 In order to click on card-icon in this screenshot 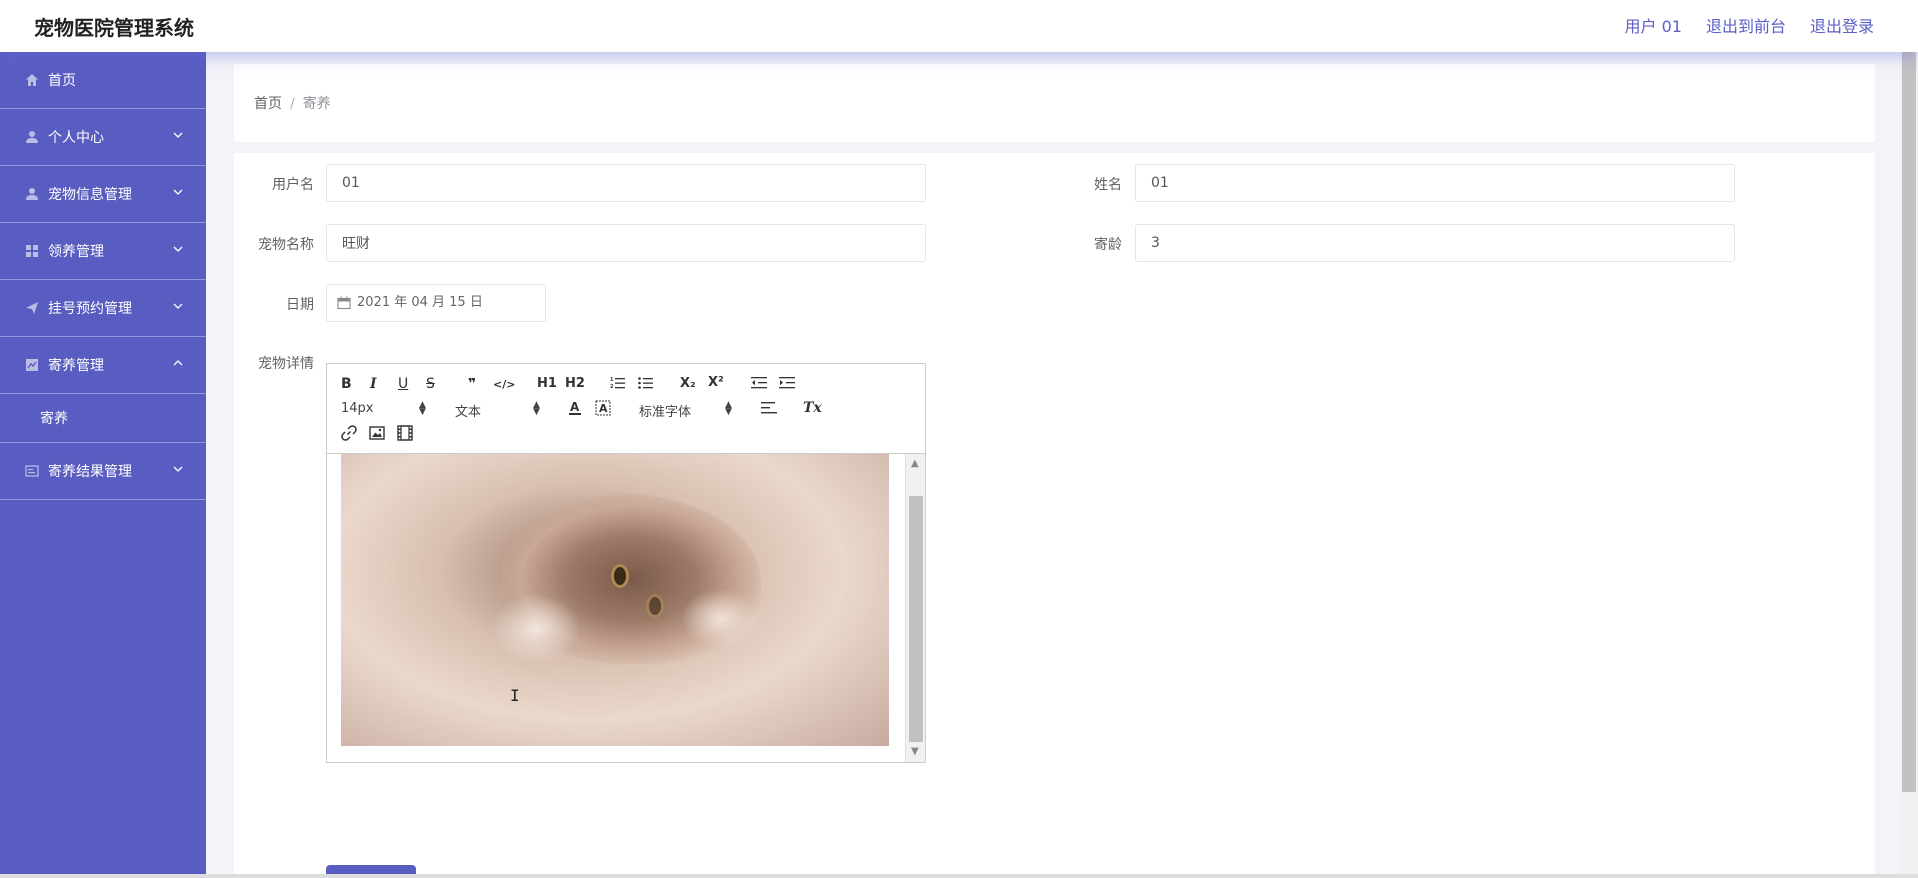, I will do `click(32, 471)`.